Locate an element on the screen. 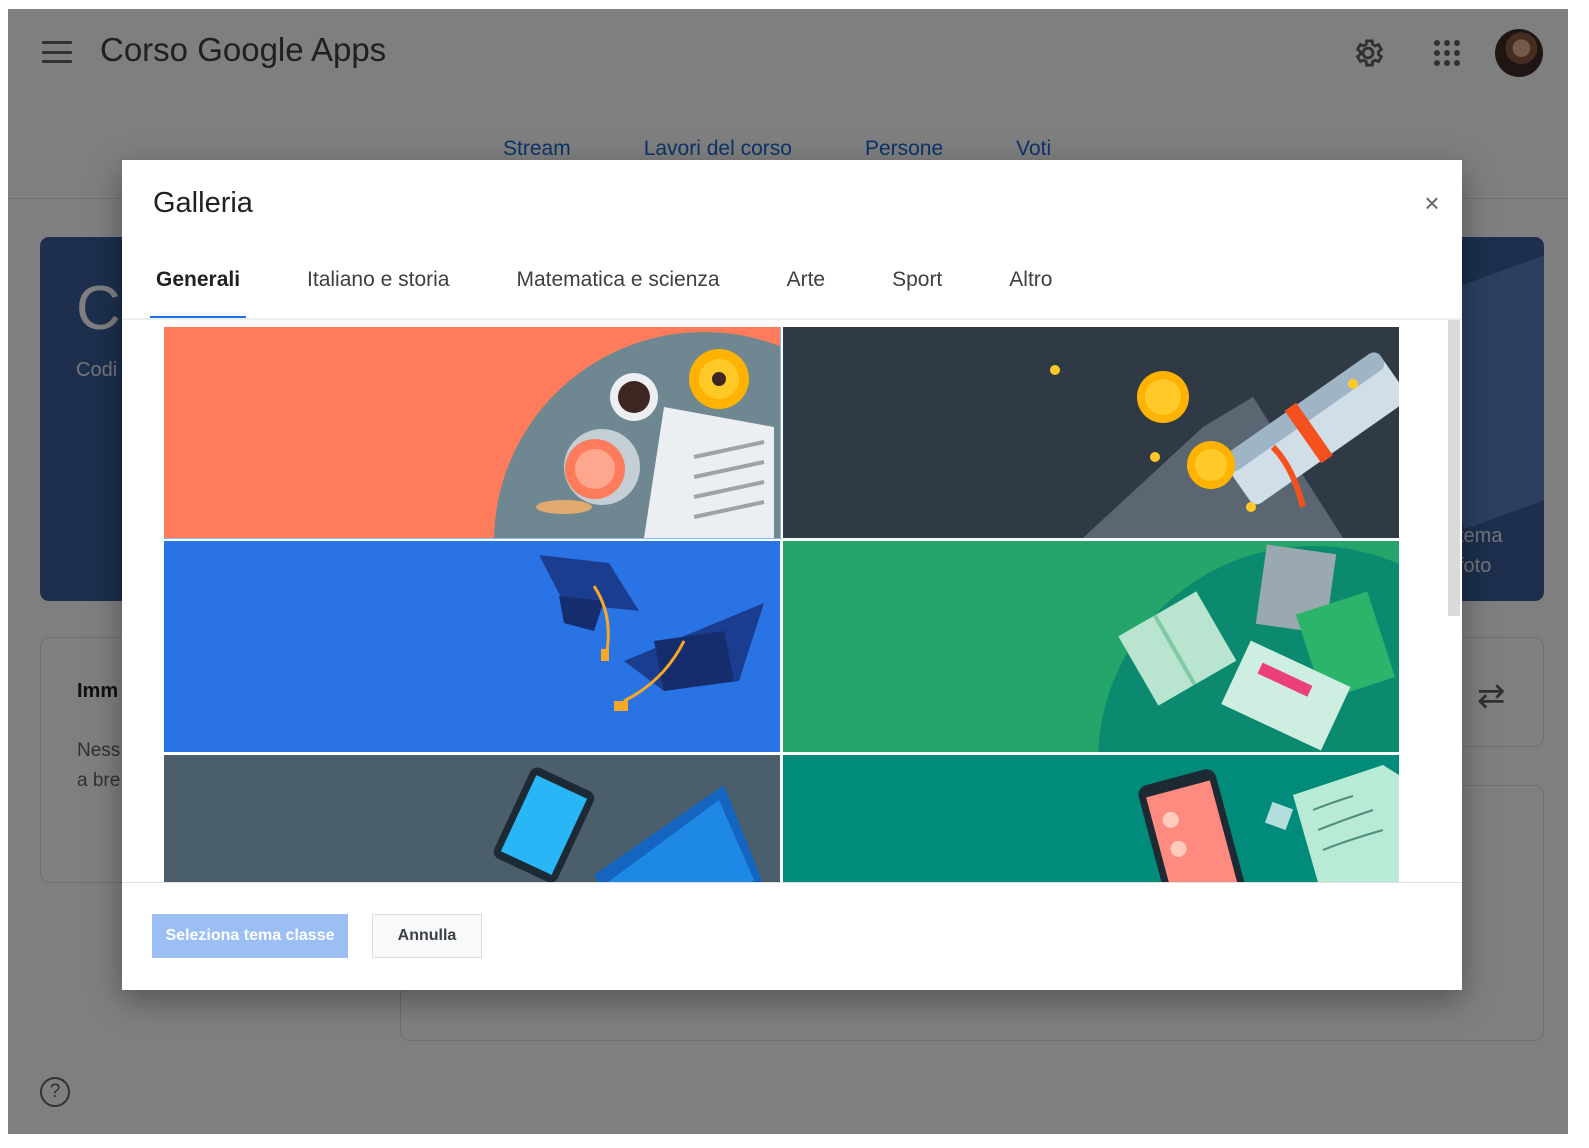 The height and width of the screenshot is (1148, 1589). theme-tile-diploma-coins is located at coordinates (1091, 432).